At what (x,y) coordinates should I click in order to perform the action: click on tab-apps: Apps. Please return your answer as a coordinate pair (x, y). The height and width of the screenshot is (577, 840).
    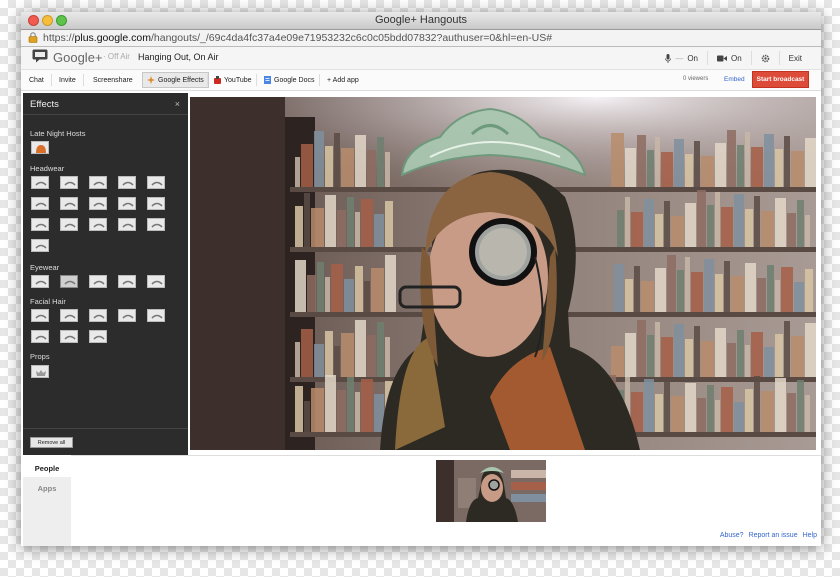
    Looking at the image, I should click on (47, 488).